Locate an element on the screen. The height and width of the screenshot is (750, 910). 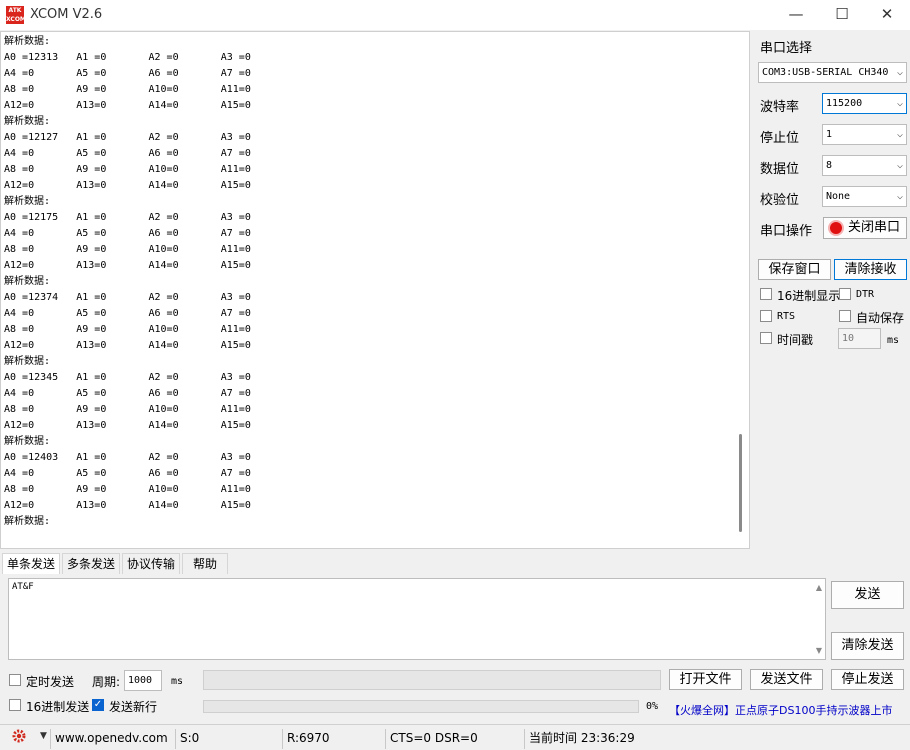
parity-label: 校验位 is located at coordinates (780, 200).